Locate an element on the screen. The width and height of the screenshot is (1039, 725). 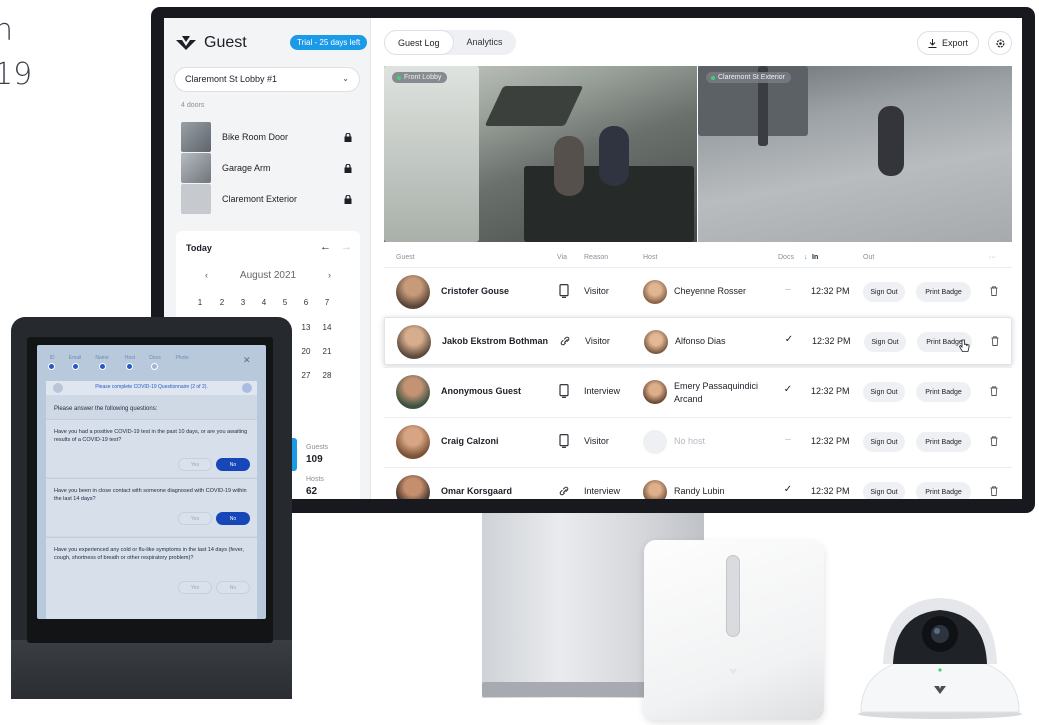
door-item: Bike Room Door is located at coordinates (271, 137).